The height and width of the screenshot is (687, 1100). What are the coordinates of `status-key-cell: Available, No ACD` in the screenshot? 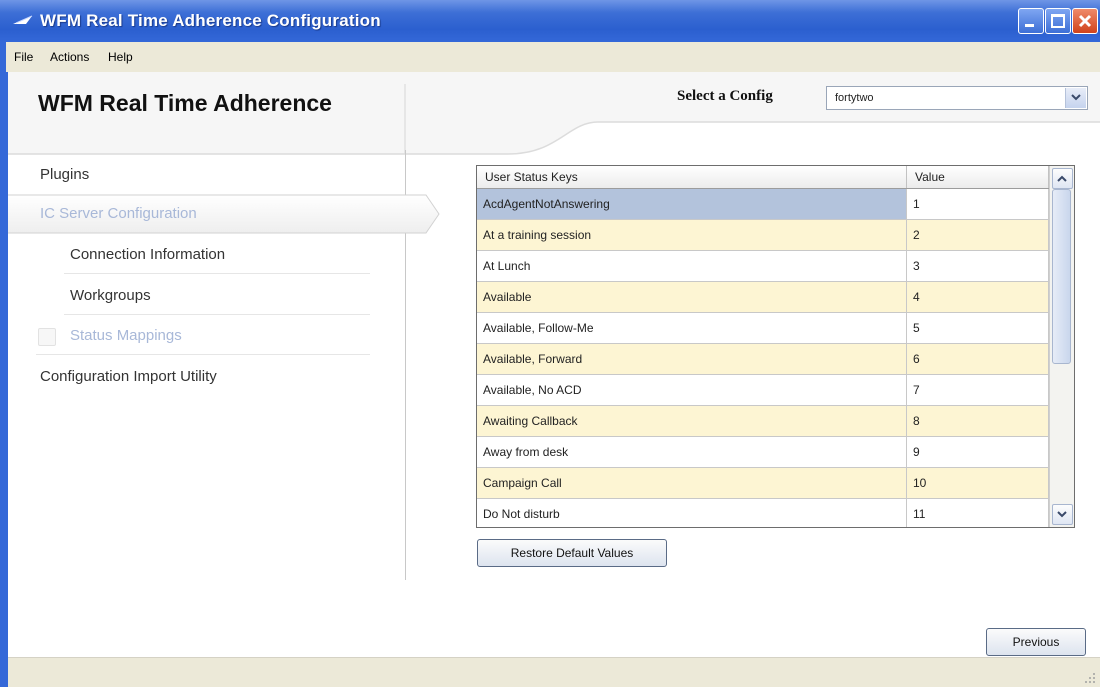 It's located at (692, 390).